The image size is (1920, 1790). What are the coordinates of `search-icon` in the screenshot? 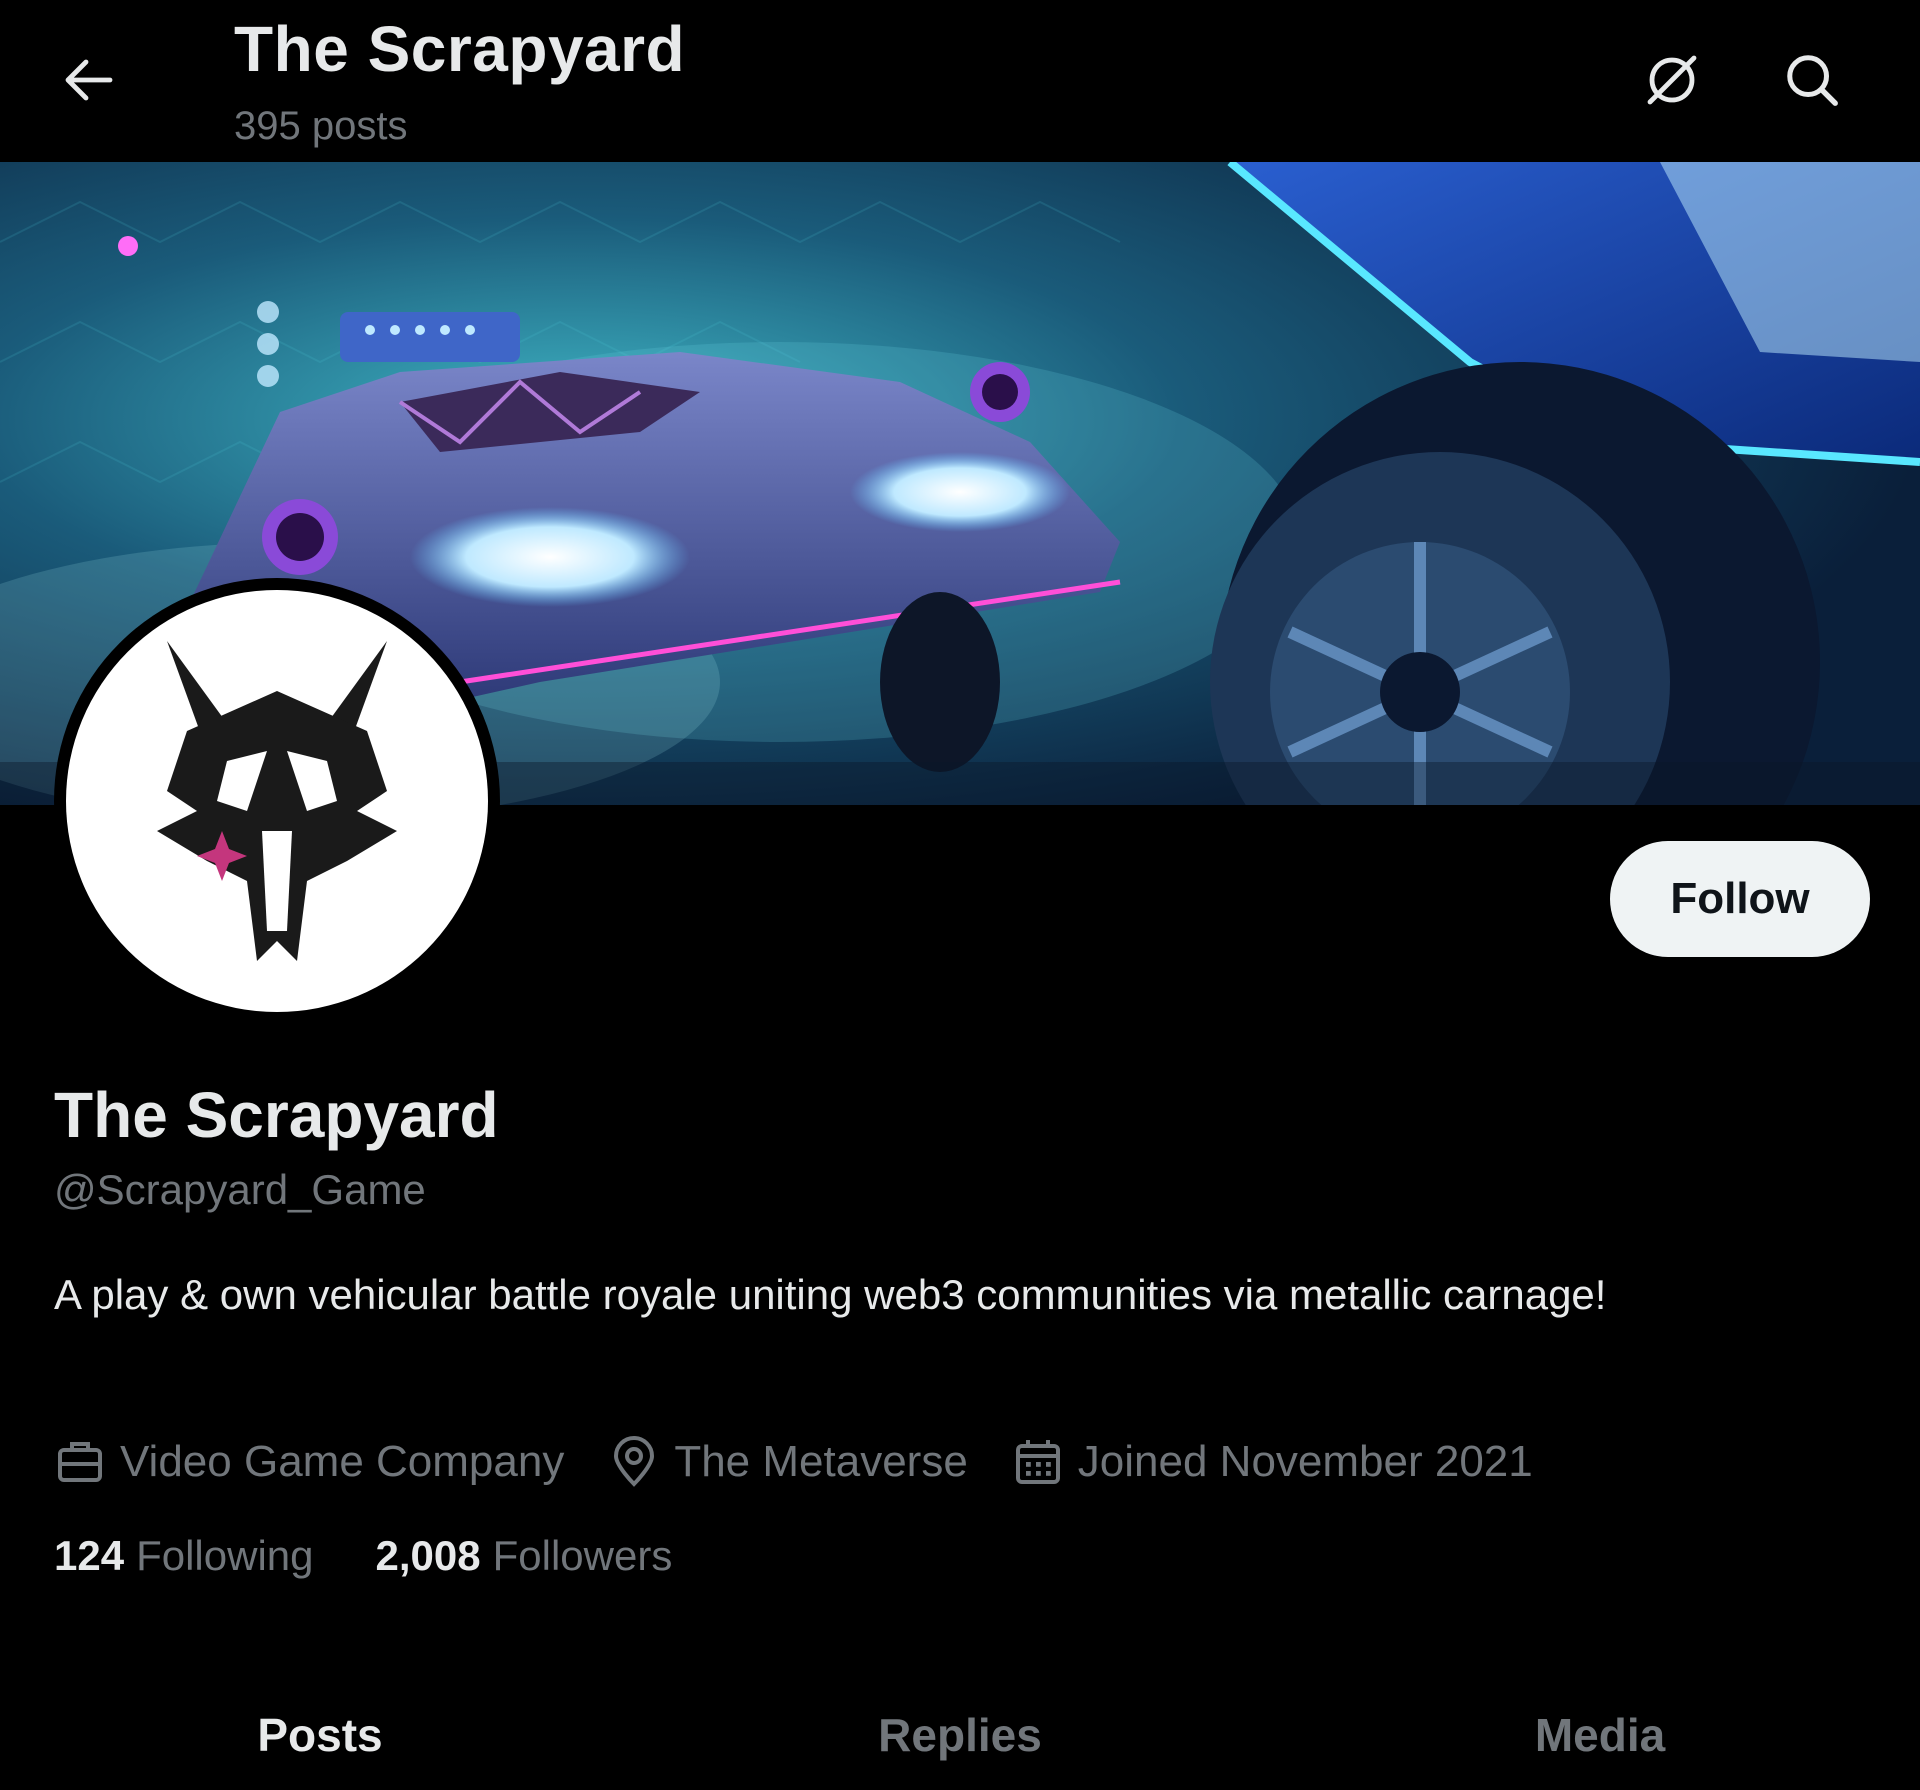 It's located at (1812, 80).